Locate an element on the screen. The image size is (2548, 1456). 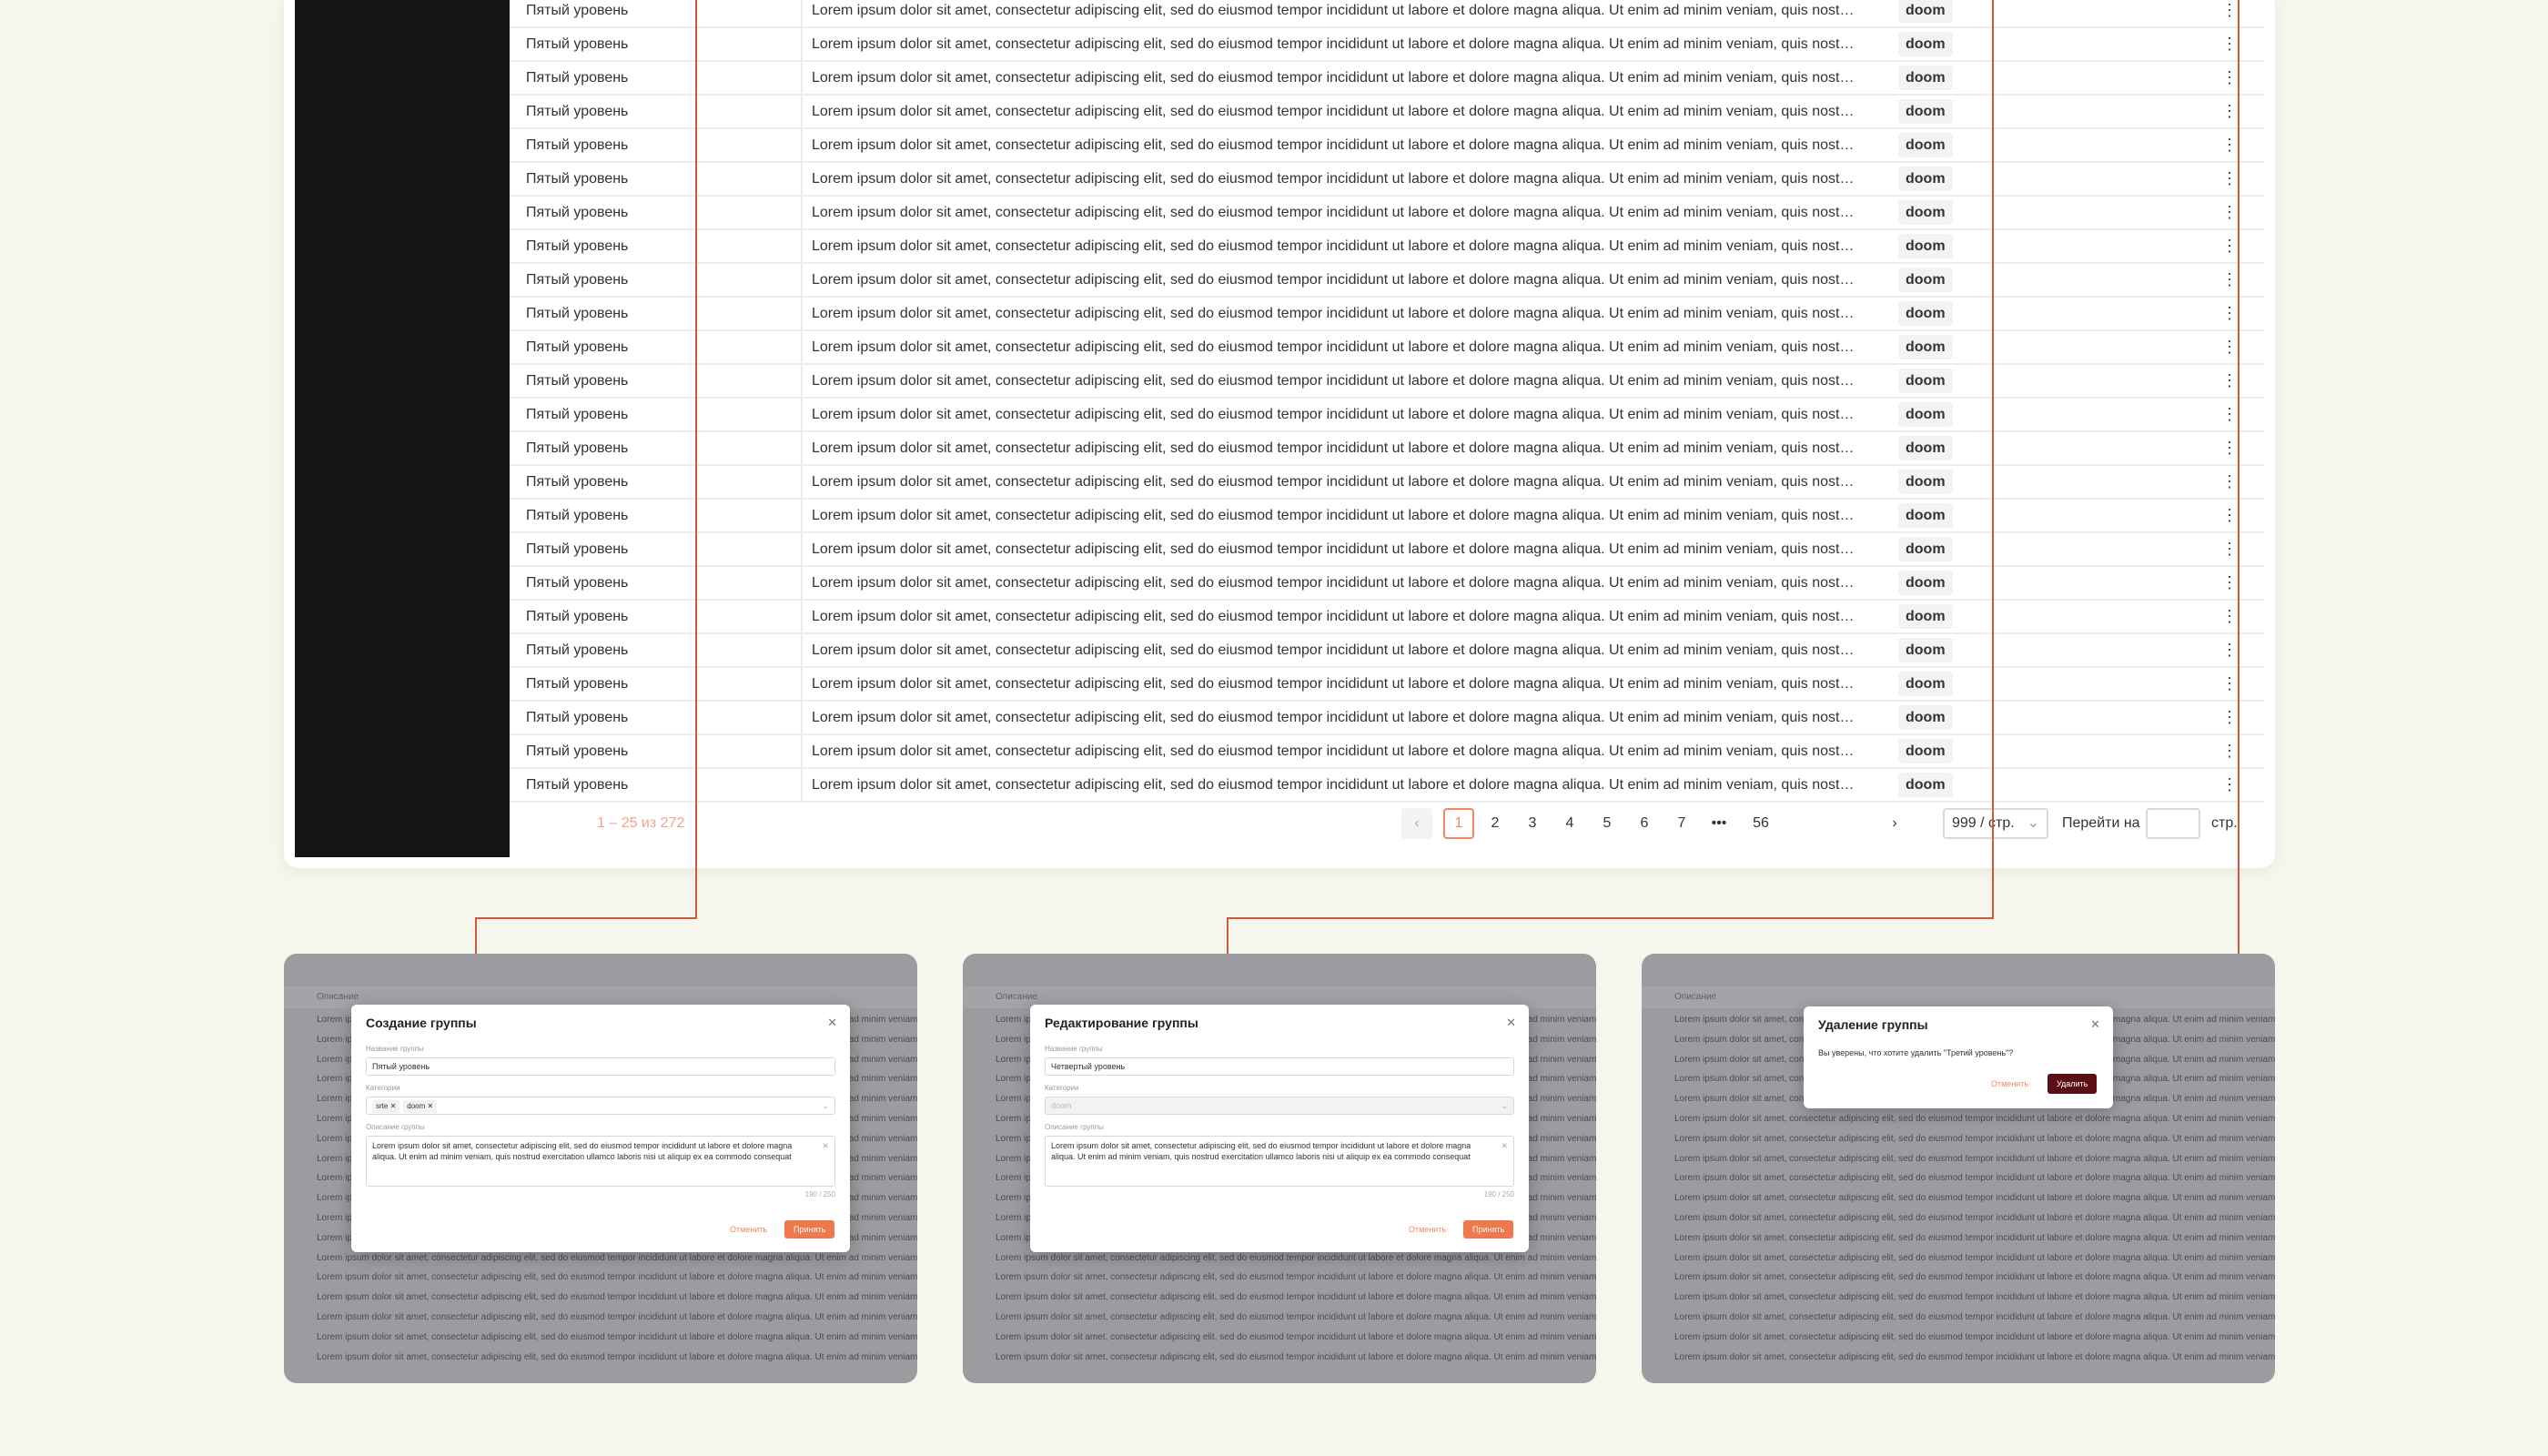
chip-label: srte is located at coordinates (383, 1106).